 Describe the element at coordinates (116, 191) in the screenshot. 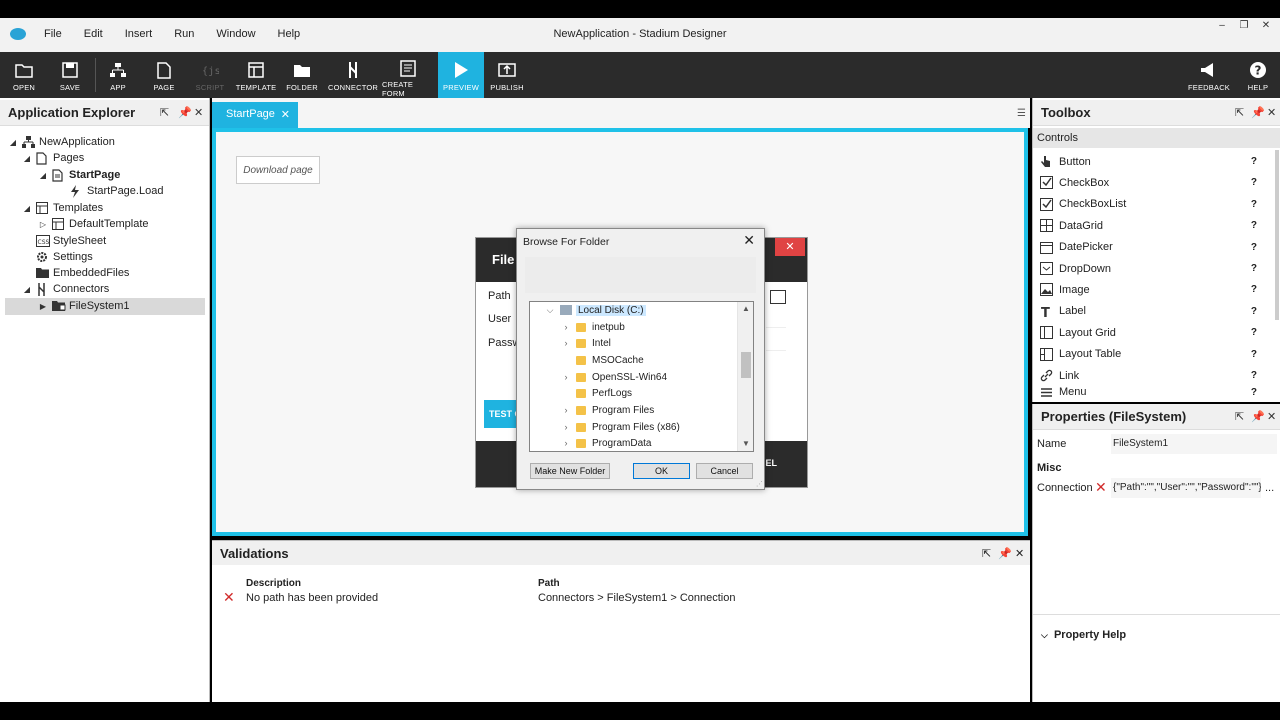

I see `tree-item-startpage-load: StartPage.Load` at that location.